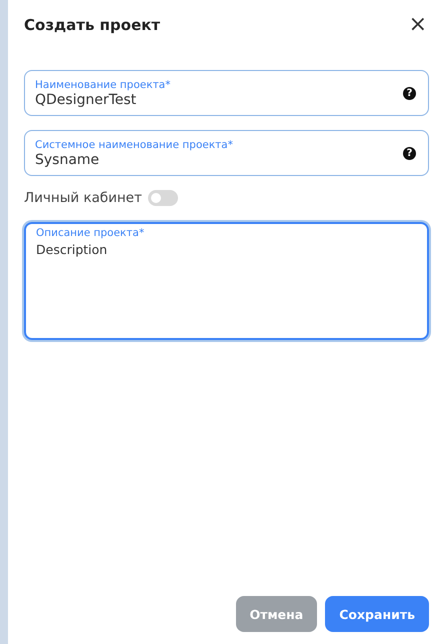 This screenshot has height=644, width=441. Describe the element at coordinates (86, 100) in the screenshot. I see `field-value: QDesignerTest` at that location.